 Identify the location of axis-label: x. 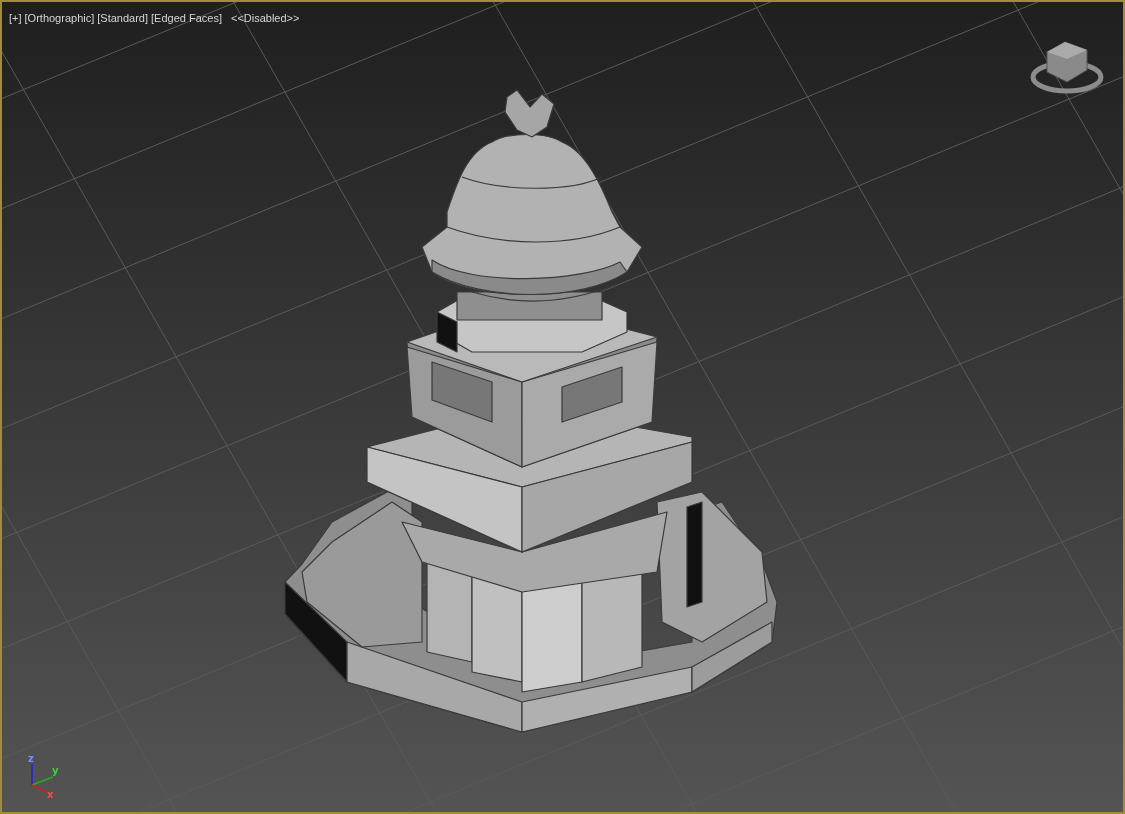
(50, 794).